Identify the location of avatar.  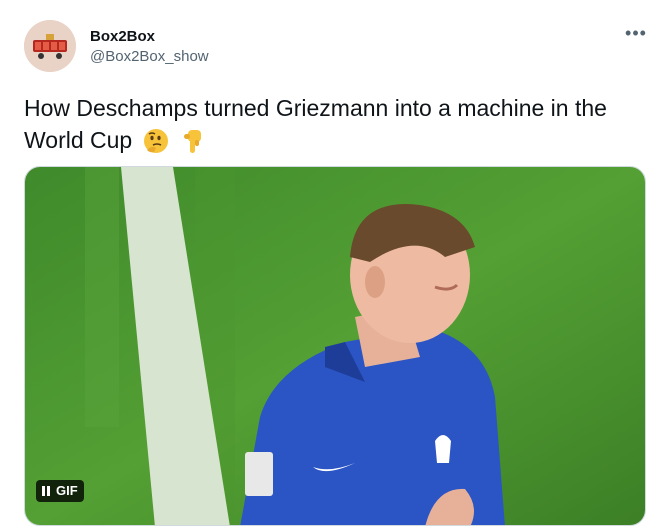
(50, 46).